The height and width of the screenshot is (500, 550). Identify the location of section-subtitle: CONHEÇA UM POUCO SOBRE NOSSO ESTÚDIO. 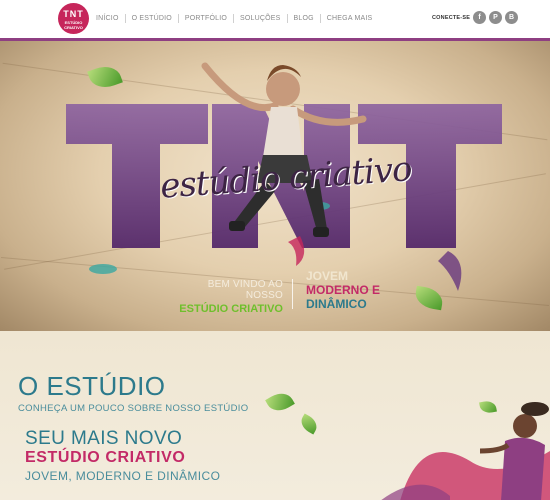
(133, 408).